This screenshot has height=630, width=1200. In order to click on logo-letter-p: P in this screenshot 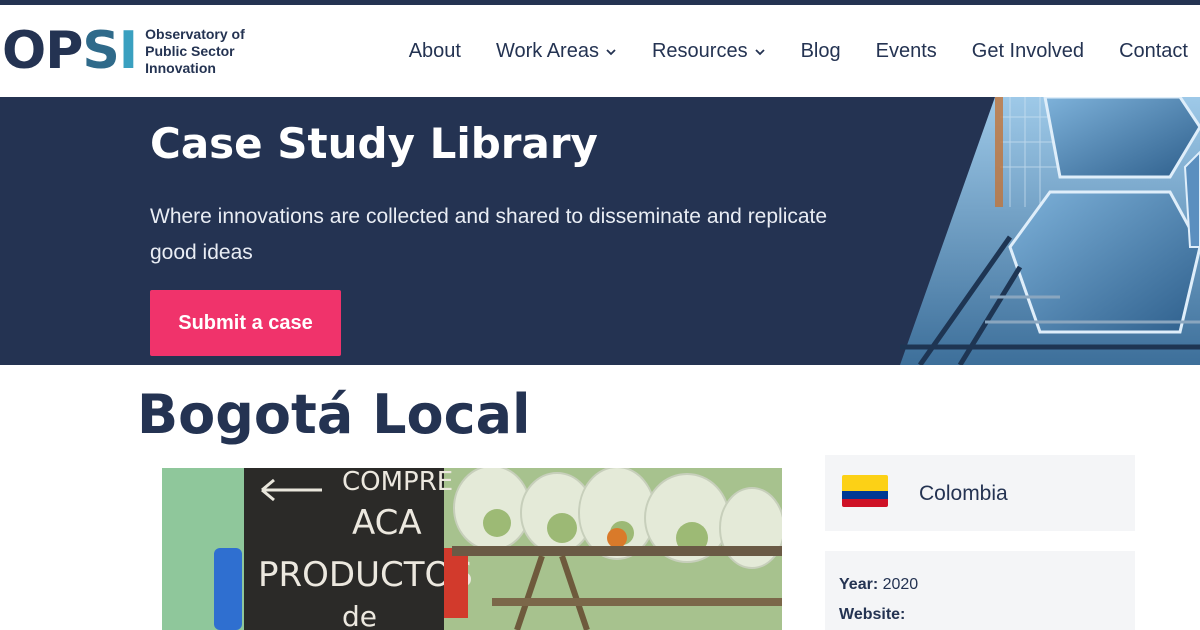, I will do `click(64, 51)`.